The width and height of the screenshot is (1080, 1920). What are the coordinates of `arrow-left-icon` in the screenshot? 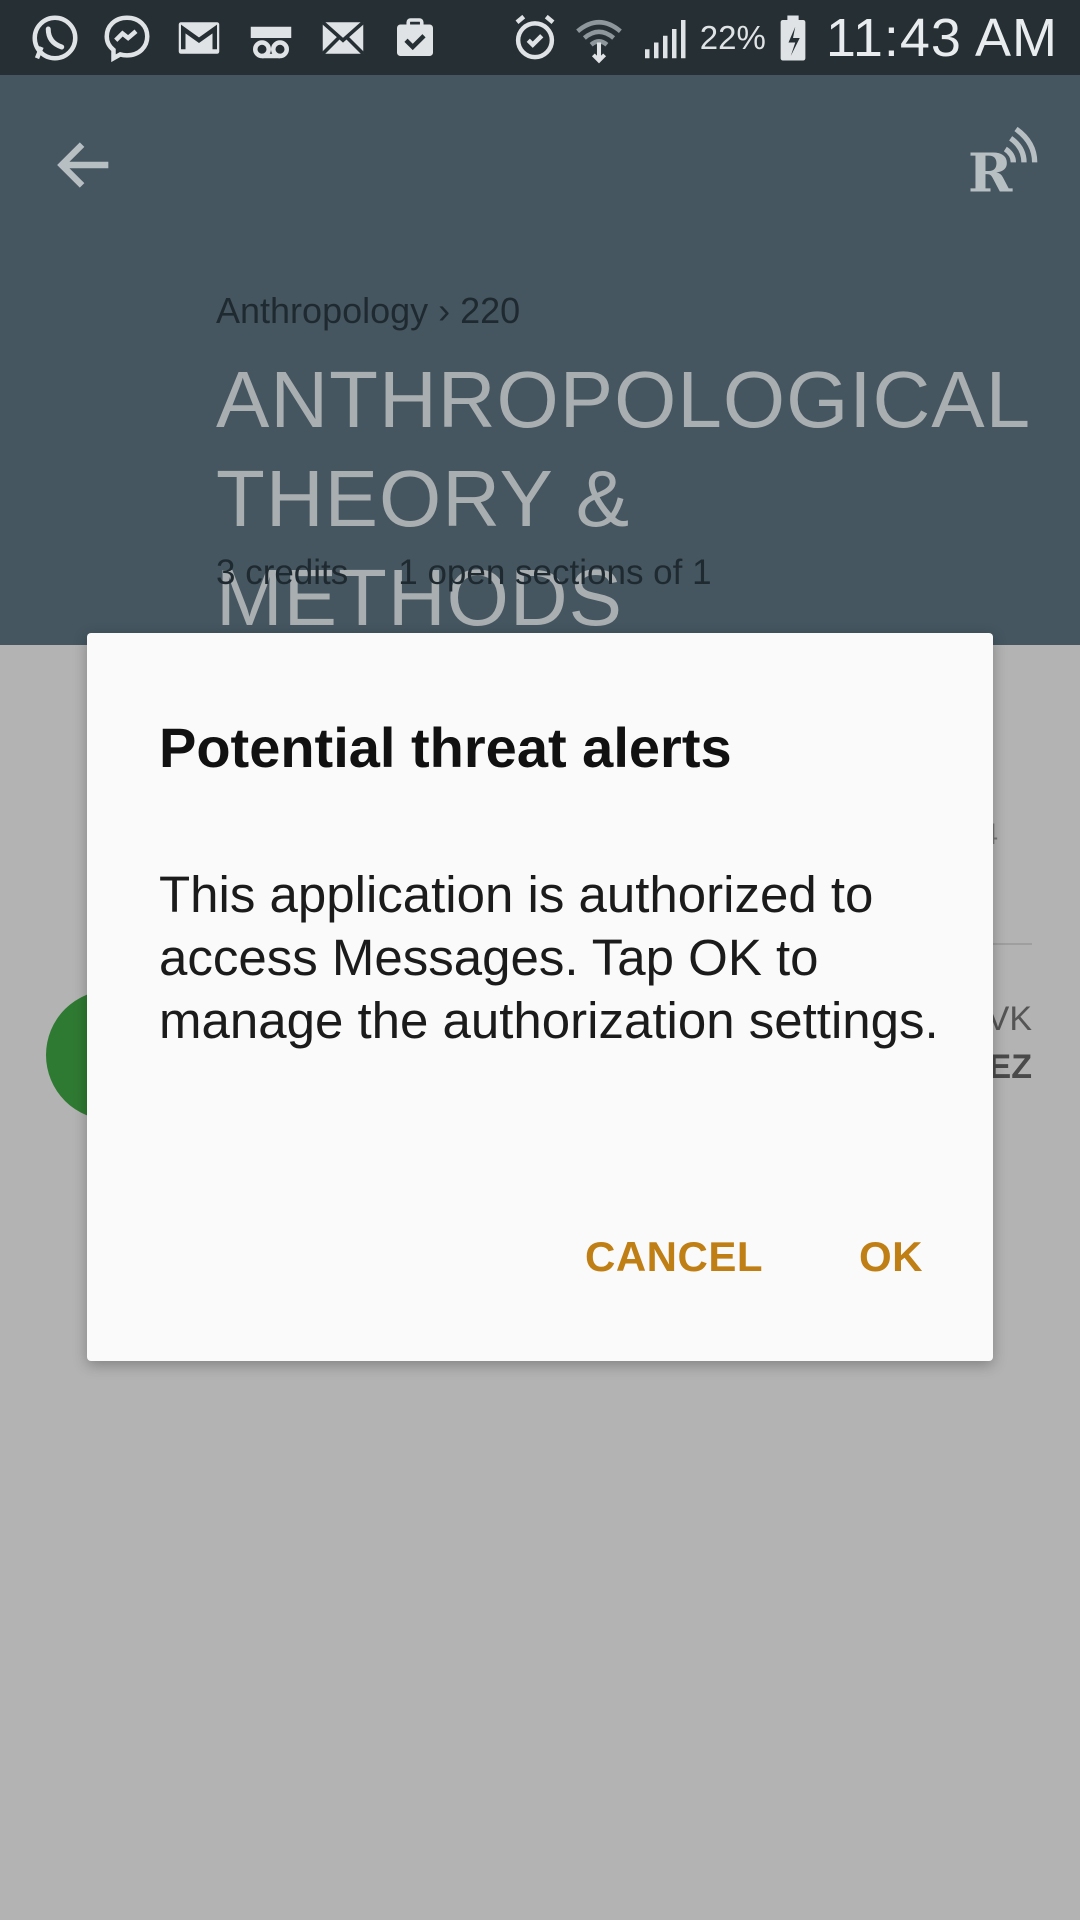 It's located at (83, 165).